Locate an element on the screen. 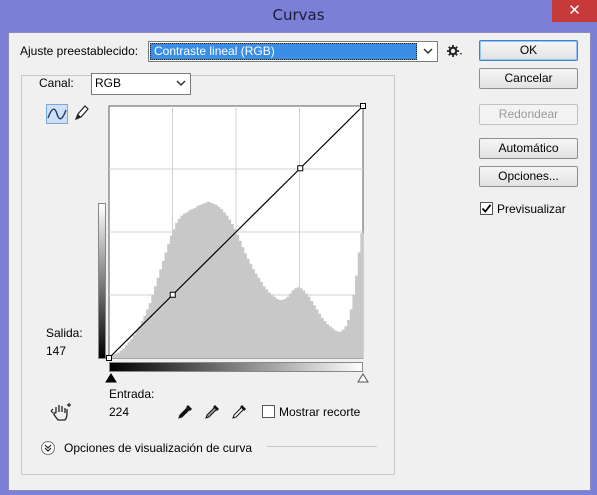 The height and width of the screenshot is (495, 597). pencil-tool is located at coordinates (82, 114).